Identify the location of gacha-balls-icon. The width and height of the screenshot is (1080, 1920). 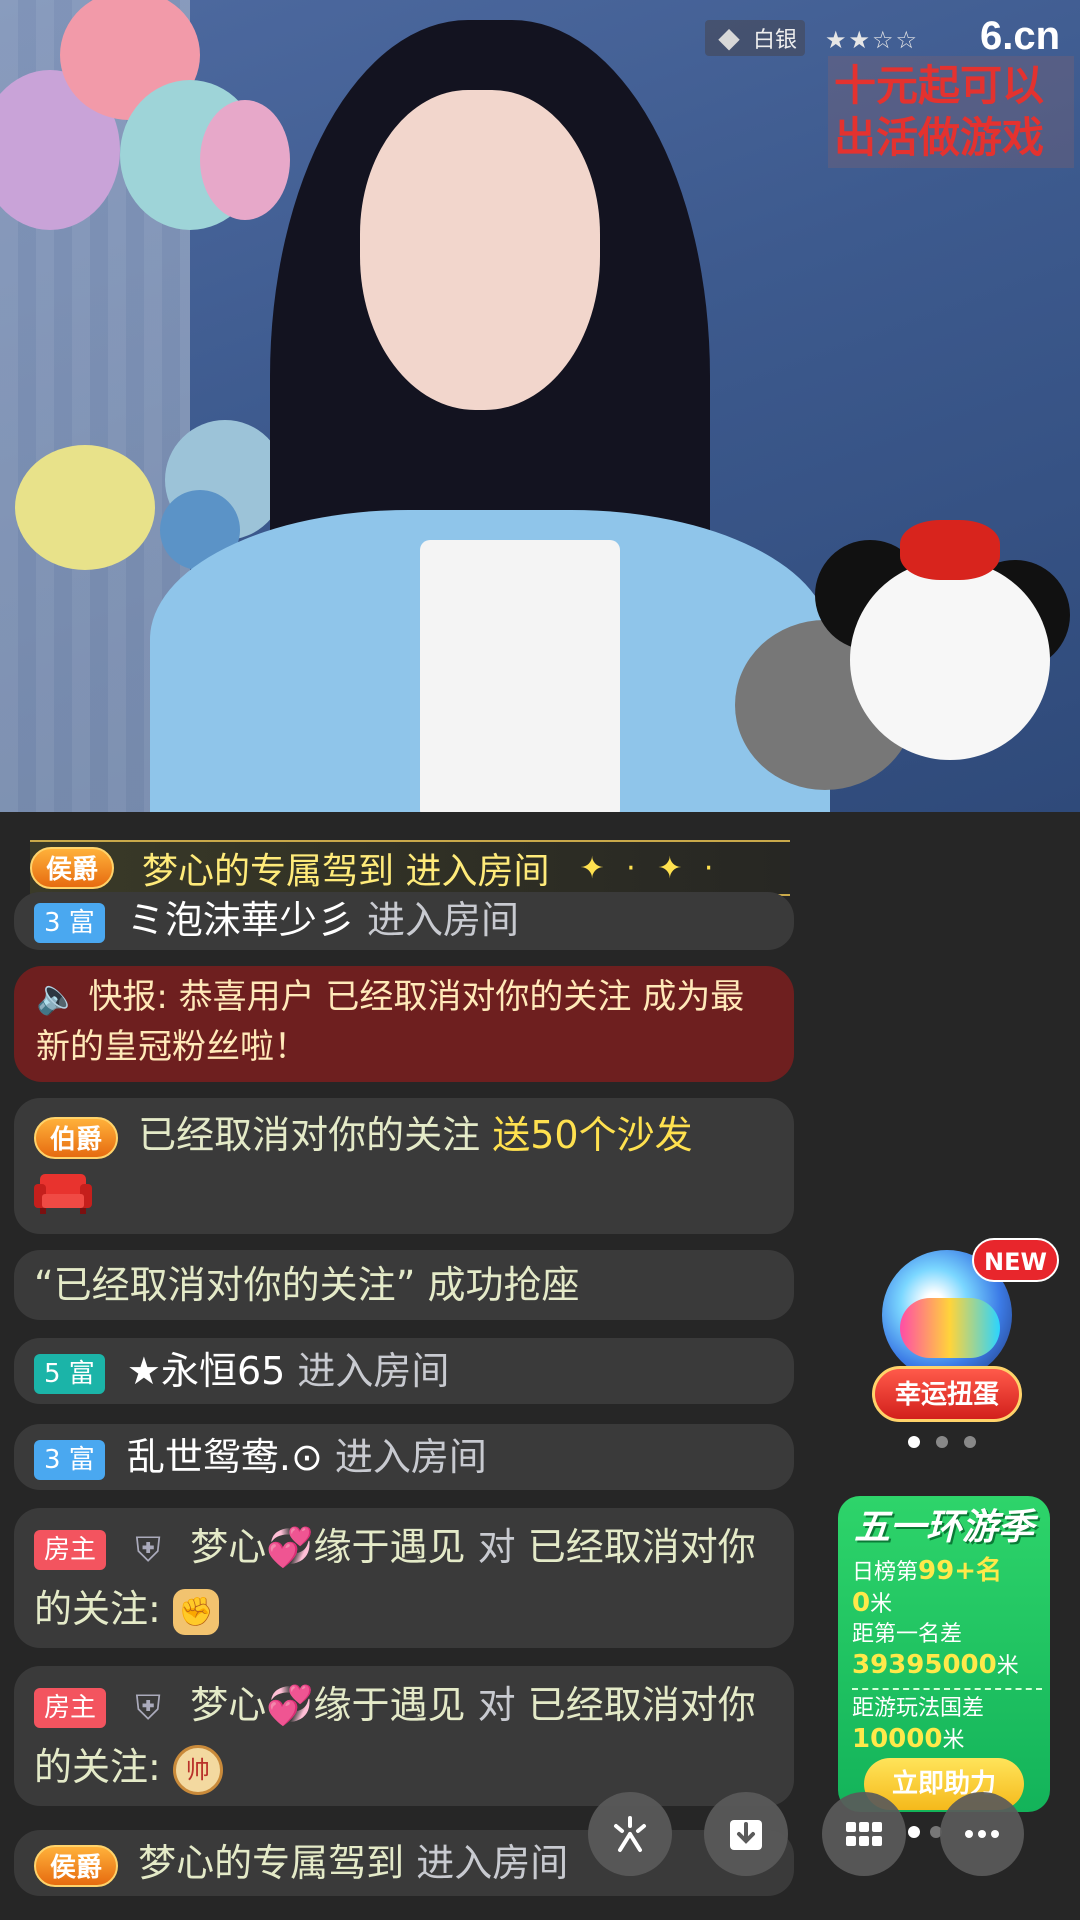
(950, 1328).